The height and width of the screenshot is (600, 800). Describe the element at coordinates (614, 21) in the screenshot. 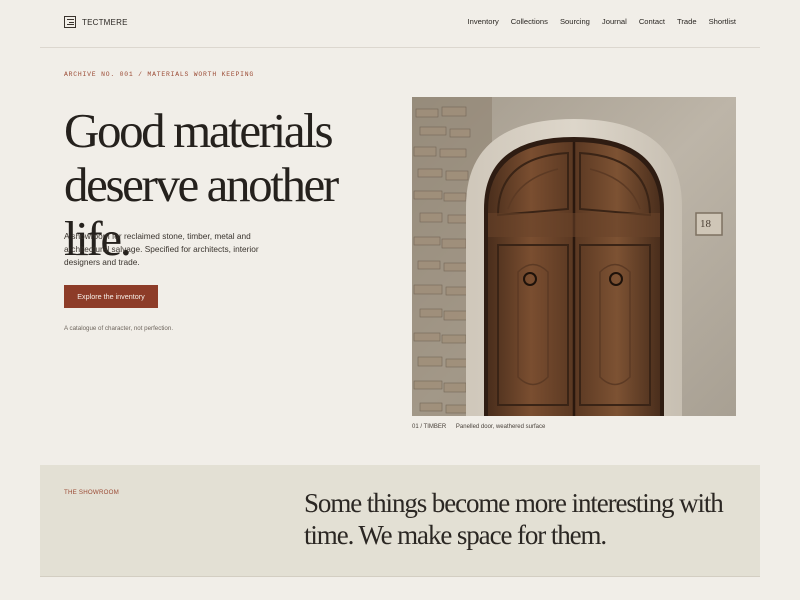

I see `nav-item-journal: Journal` at that location.